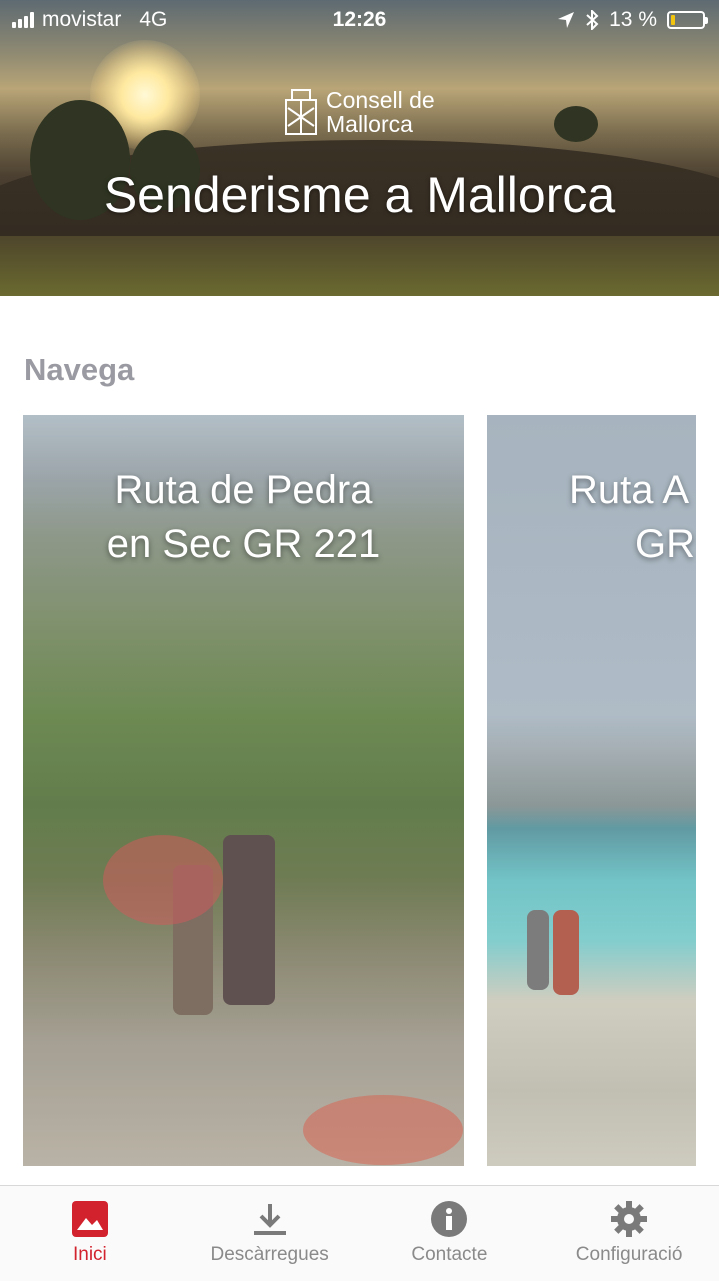  I want to click on tab-configuracio: Configuració, so click(629, 1233).